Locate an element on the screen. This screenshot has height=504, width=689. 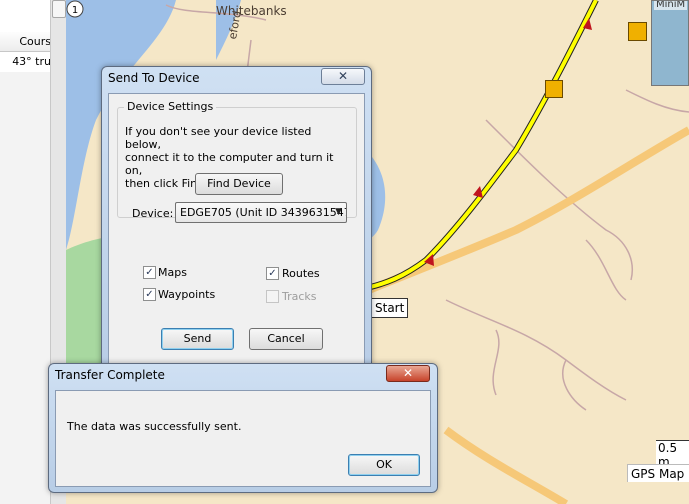
cancel-button: Cancel is located at coordinates (286, 339).